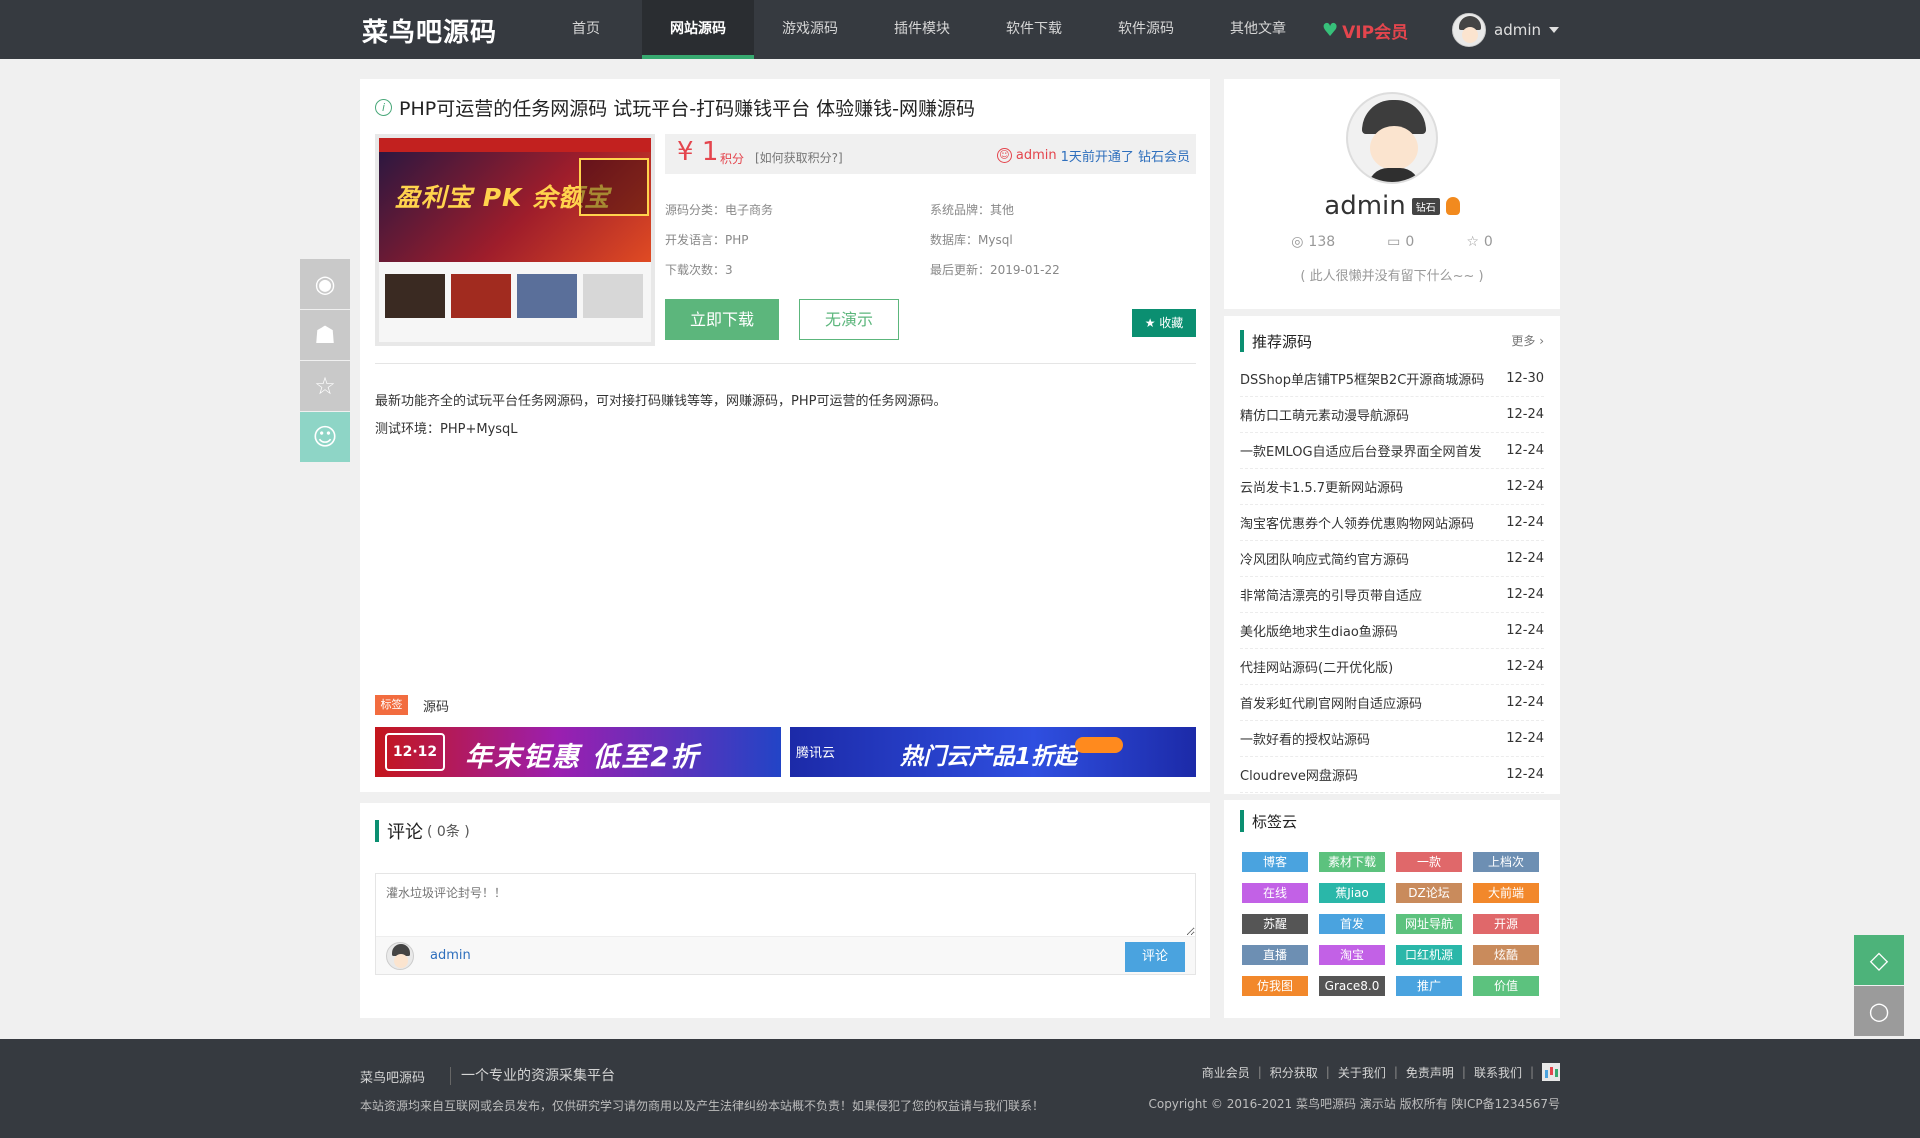 This screenshot has width=1920, height=1138. I want to click on tag-cloud-item: 淘宝, so click(1352, 955).